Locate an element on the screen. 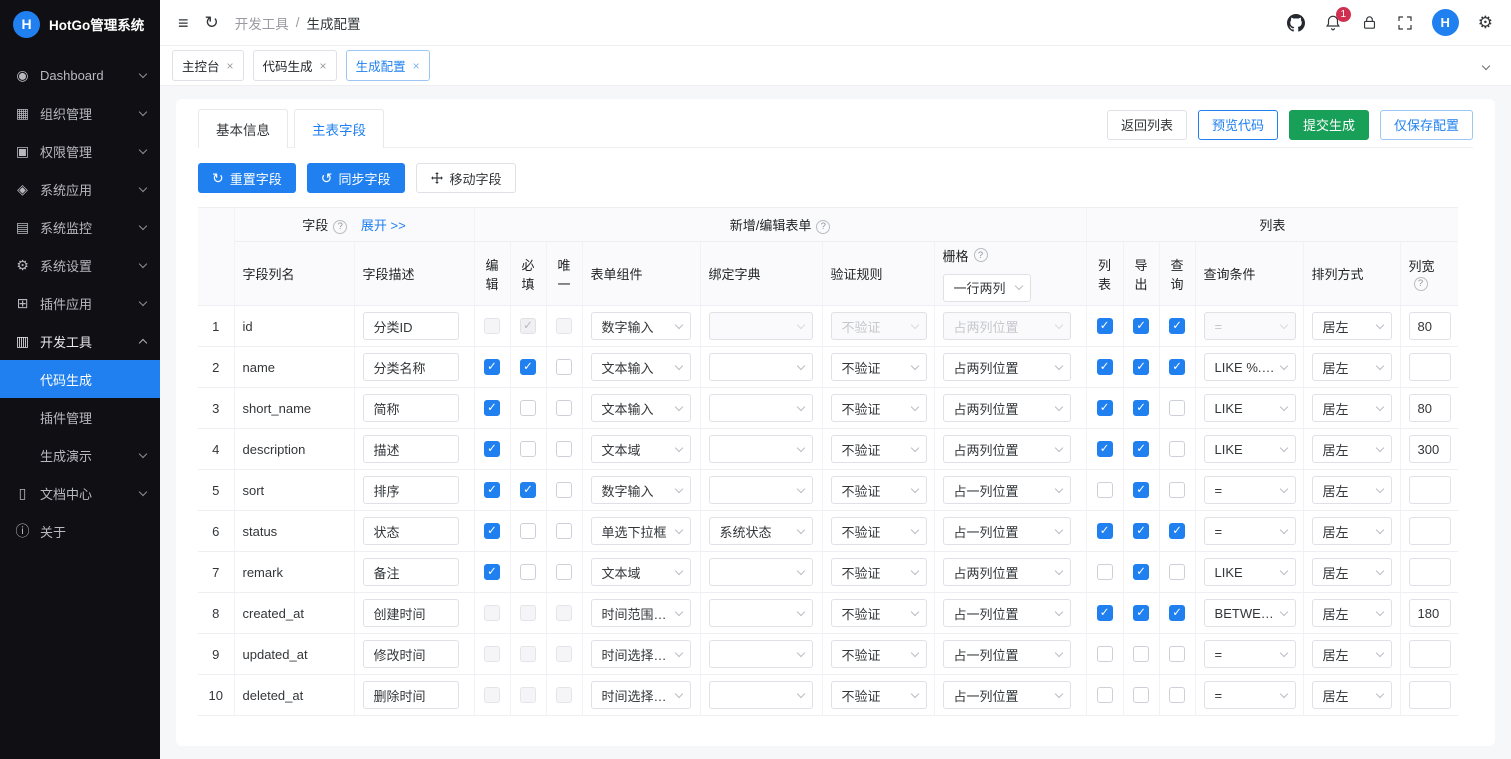 The image size is (1511, 759). sync-fields-button: ↺ 同步字段 is located at coordinates (355, 178).